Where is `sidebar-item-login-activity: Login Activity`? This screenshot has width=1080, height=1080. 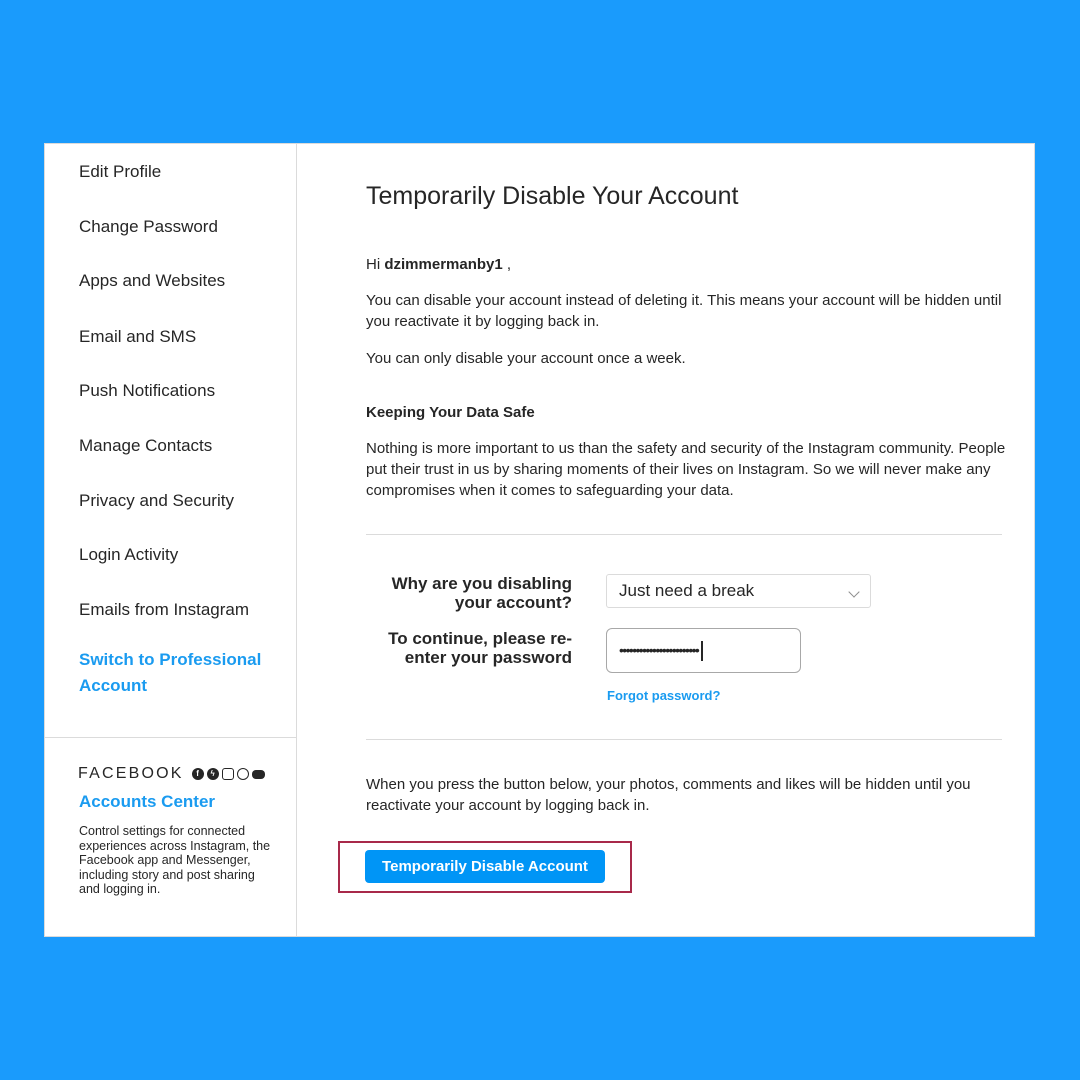 sidebar-item-login-activity: Login Activity is located at coordinates (128, 555).